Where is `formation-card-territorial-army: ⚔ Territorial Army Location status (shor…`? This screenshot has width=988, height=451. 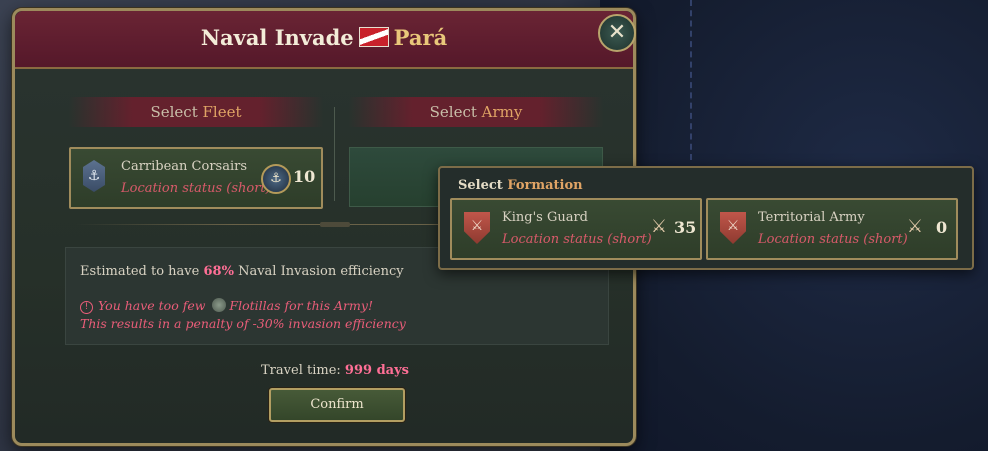 formation-card-territorial-army: ⚔ Territorial Army Location status (shor… is located at coordinates (832, 229).